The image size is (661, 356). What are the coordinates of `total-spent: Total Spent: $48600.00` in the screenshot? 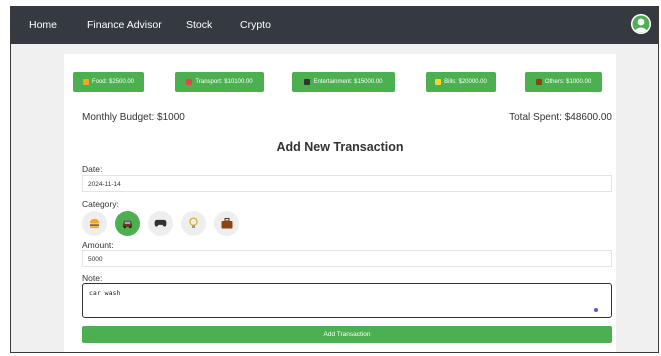 It's located at (560, 117).